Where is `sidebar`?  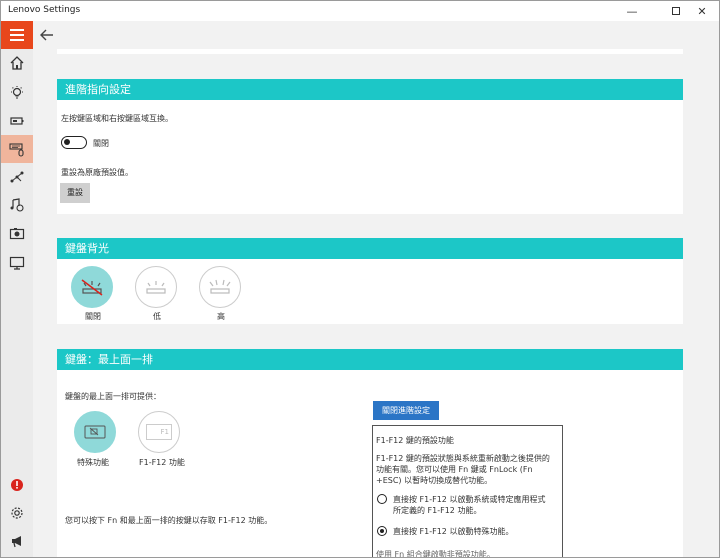 sidebar is located at coordinates (17, 289).